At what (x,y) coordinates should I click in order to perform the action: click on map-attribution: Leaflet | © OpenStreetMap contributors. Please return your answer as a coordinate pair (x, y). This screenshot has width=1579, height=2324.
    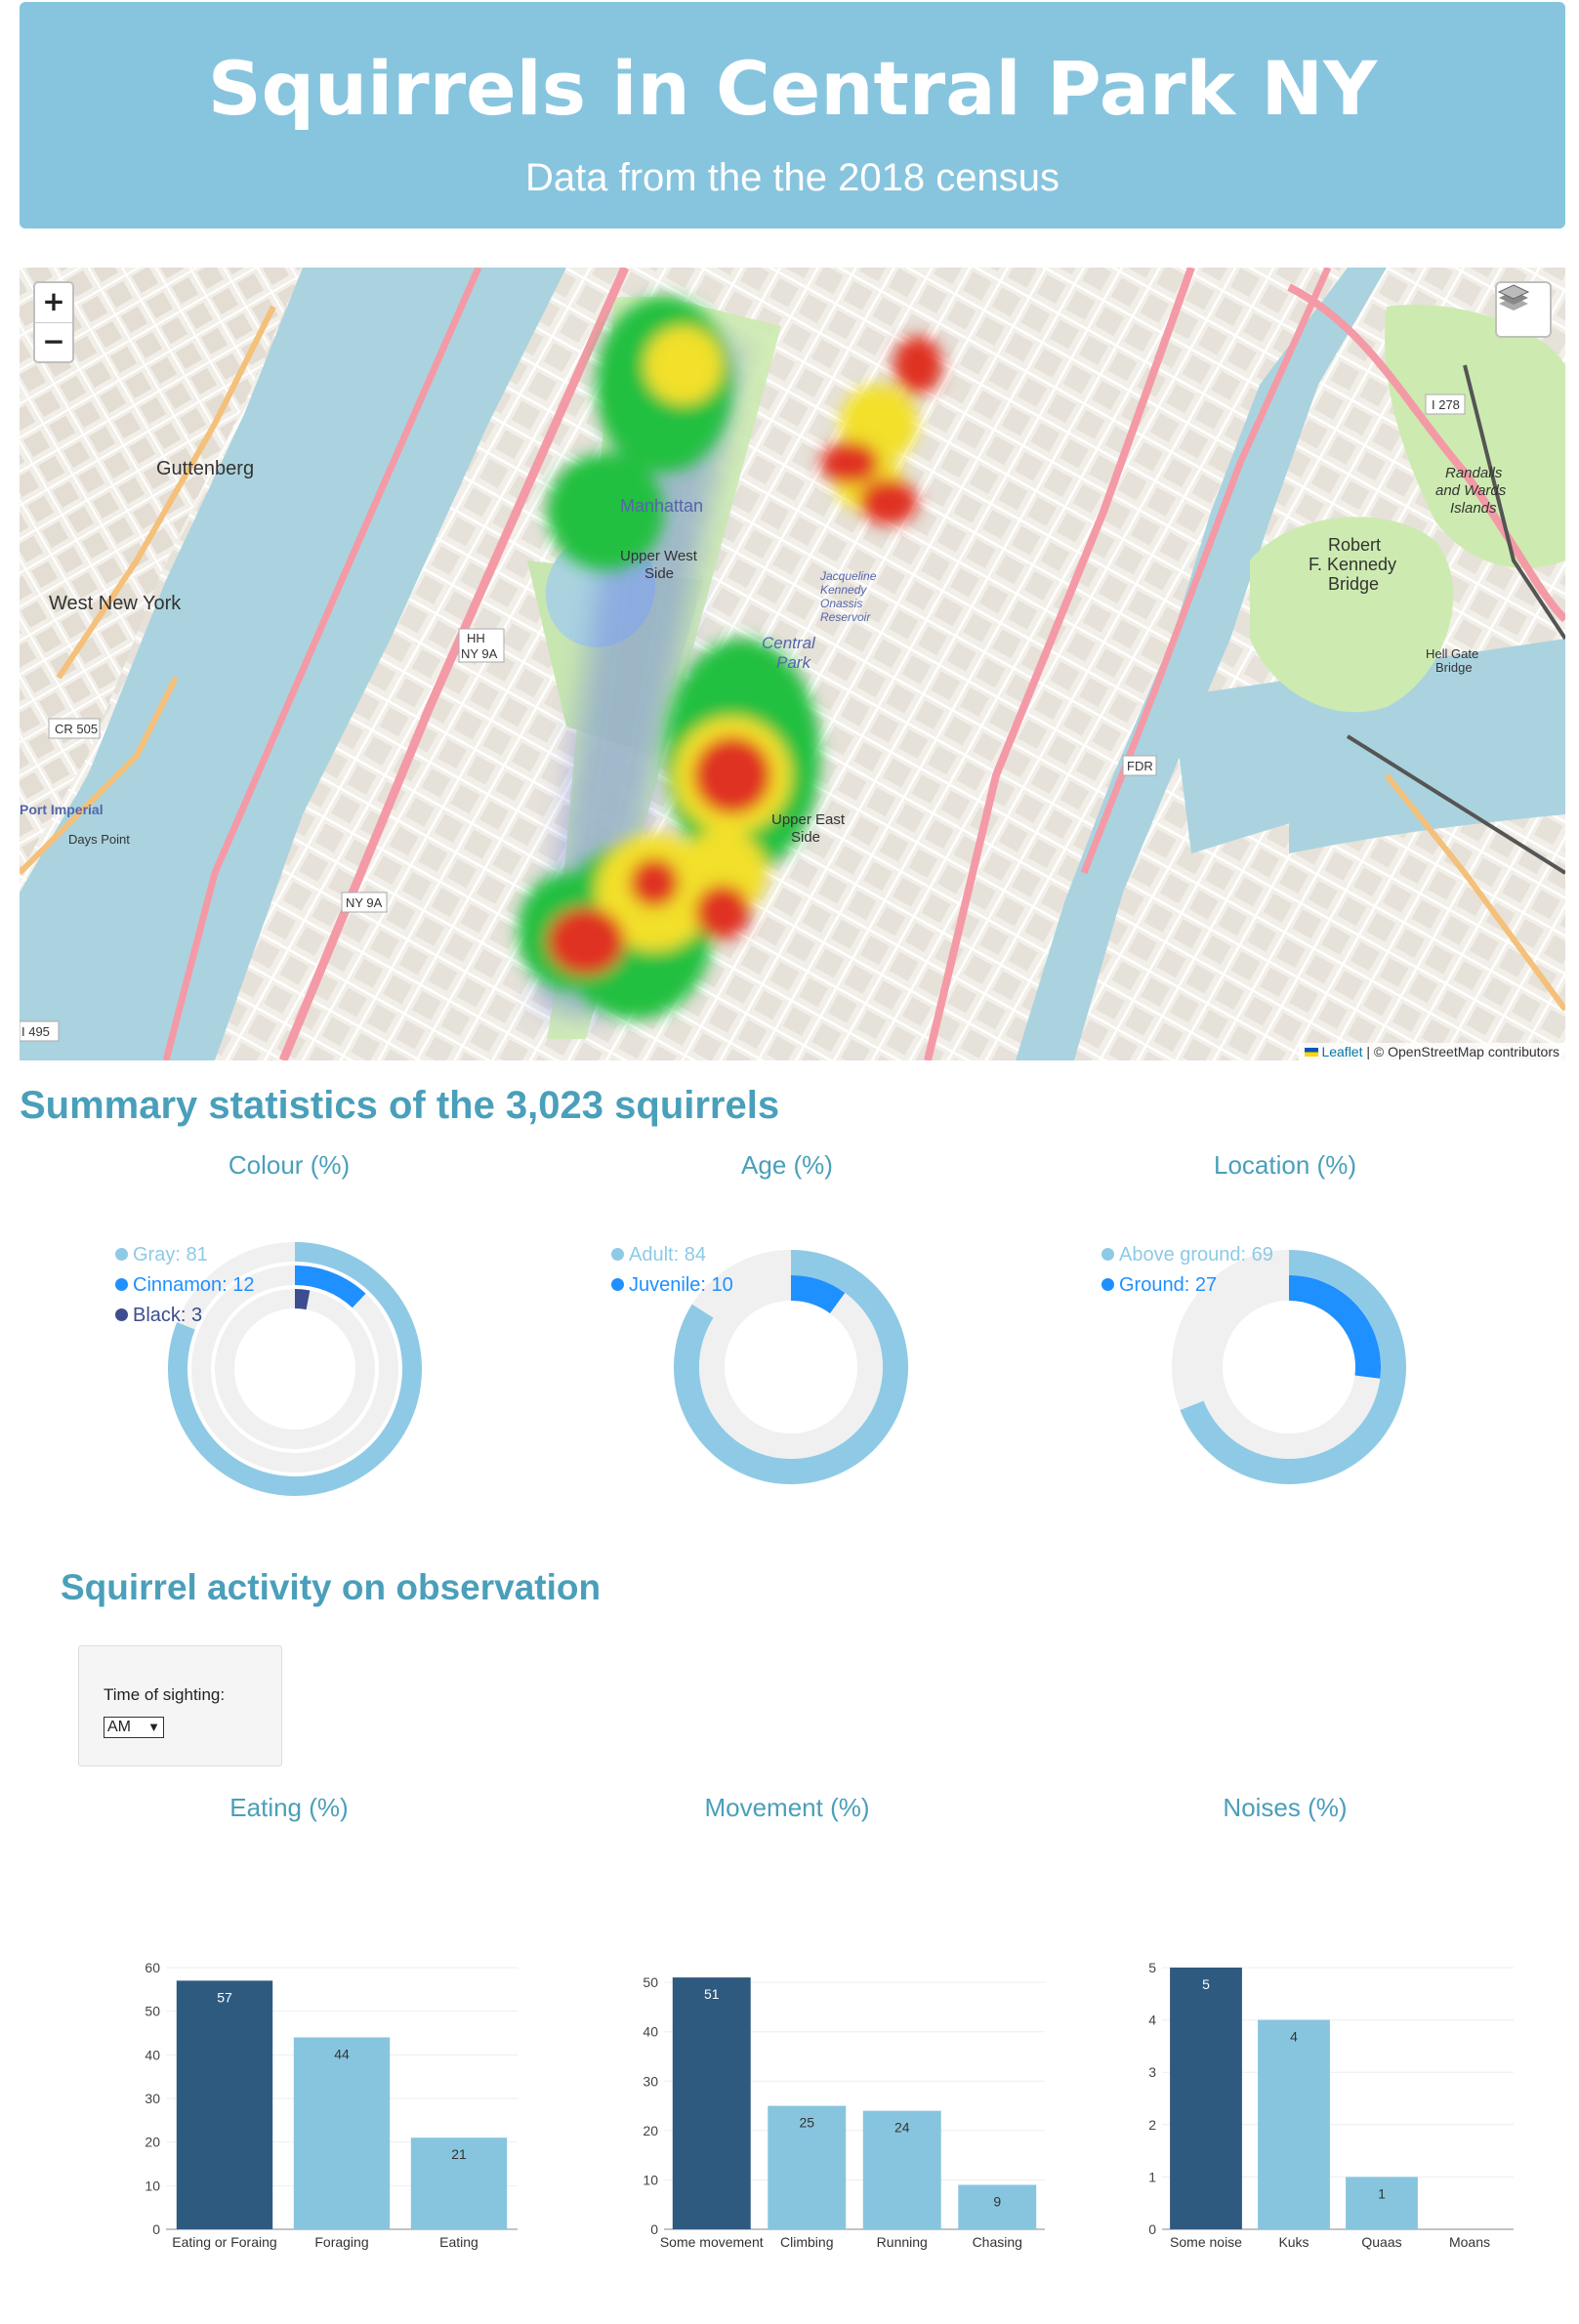
    Looking at the image, I should click on (1432, 1052).